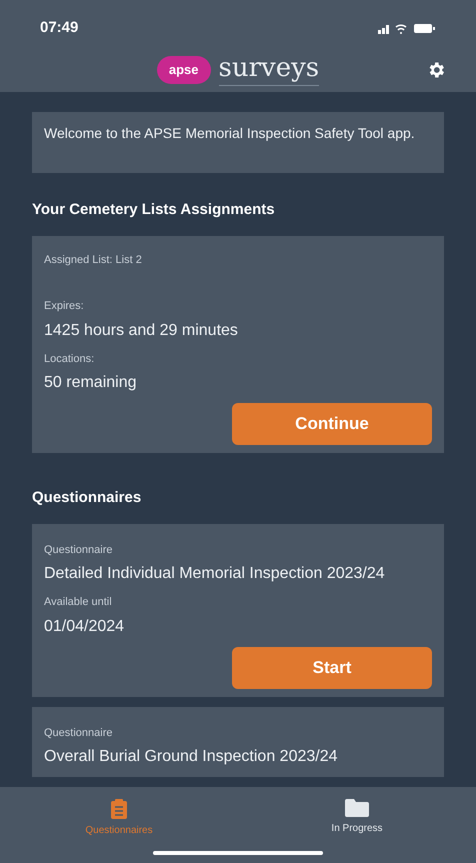 The image size is (476, 863). What do you see at coordinates (332, 667) in the screenshot?
I see `action-button: Start` at bounding box center [332, 667].